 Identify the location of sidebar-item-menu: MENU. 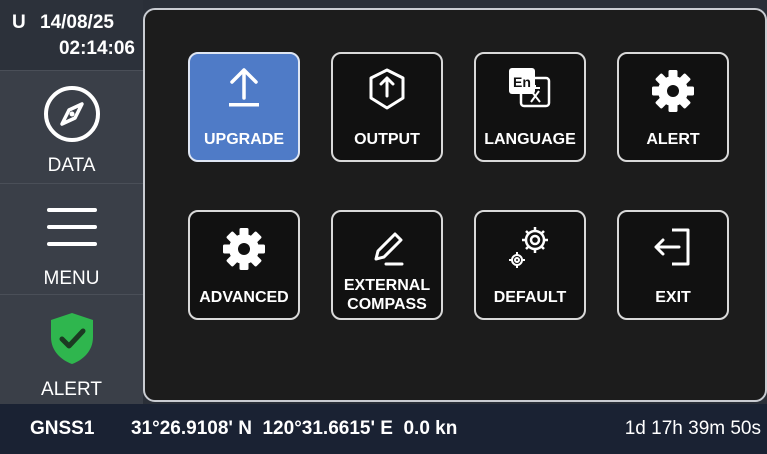
(71, 238).